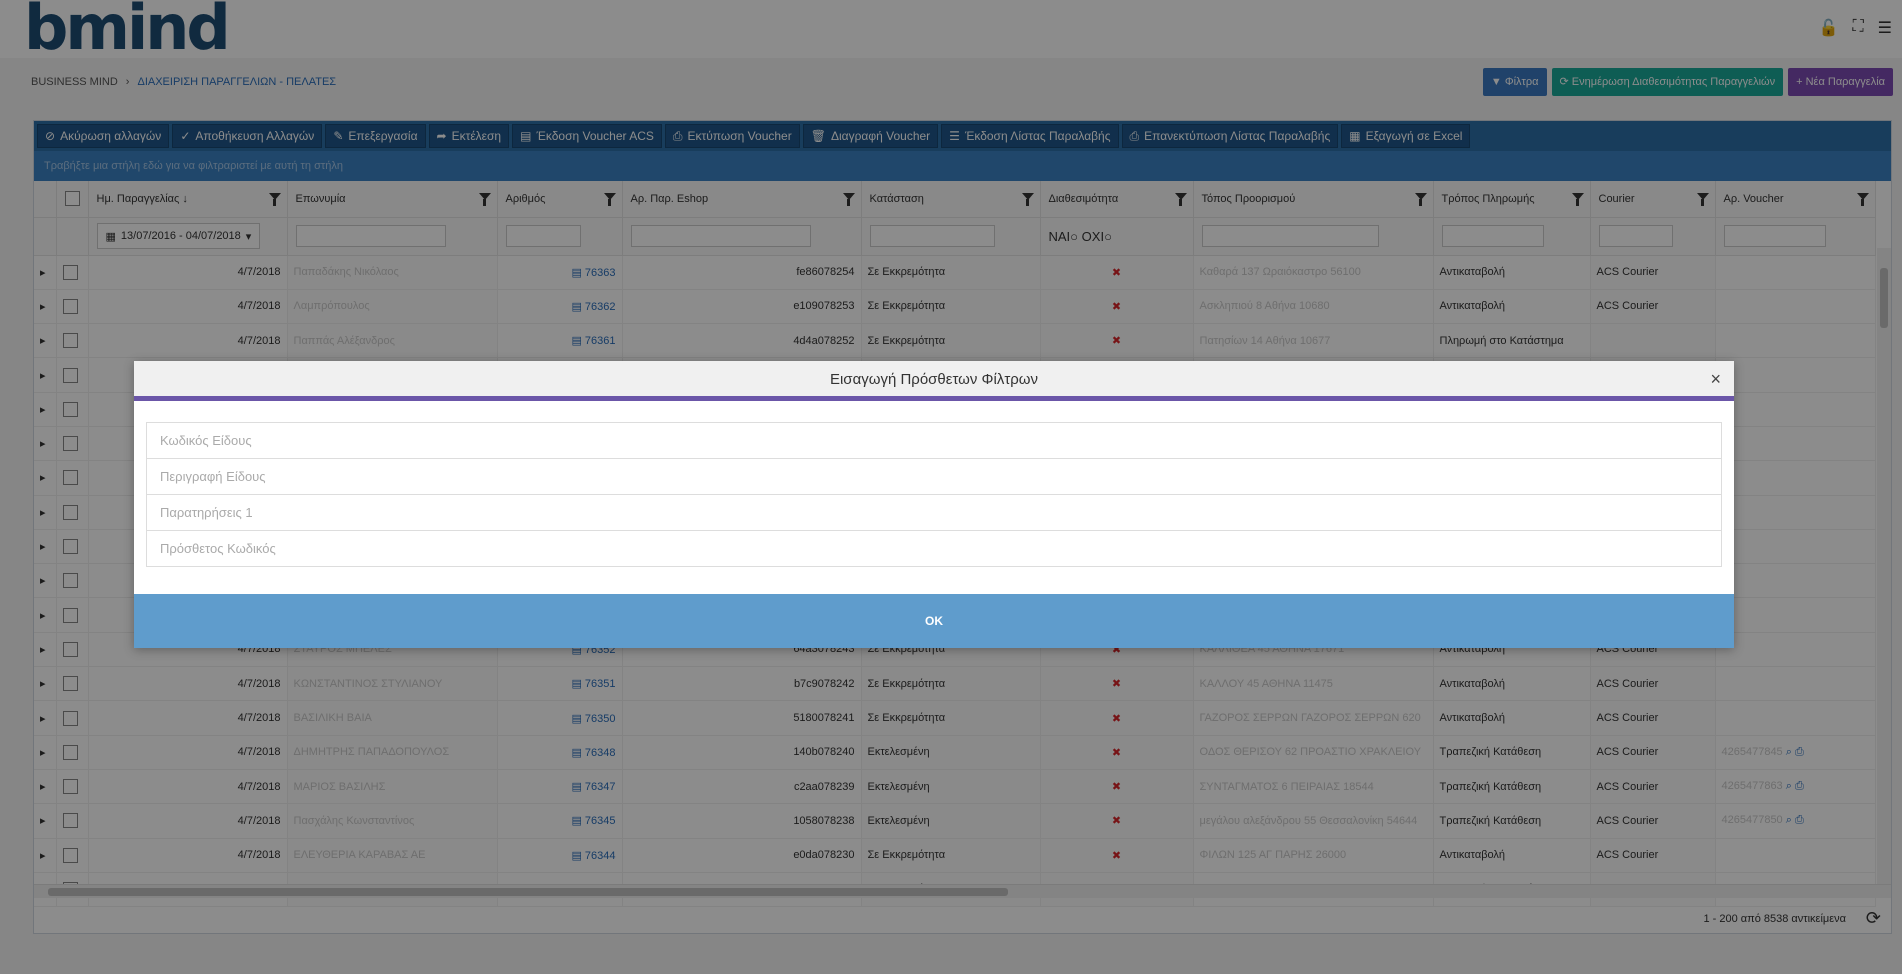  I want to click on modal-title: Εισαγωγή Πρόσθετων Φίλτρων, so click(934, 379).